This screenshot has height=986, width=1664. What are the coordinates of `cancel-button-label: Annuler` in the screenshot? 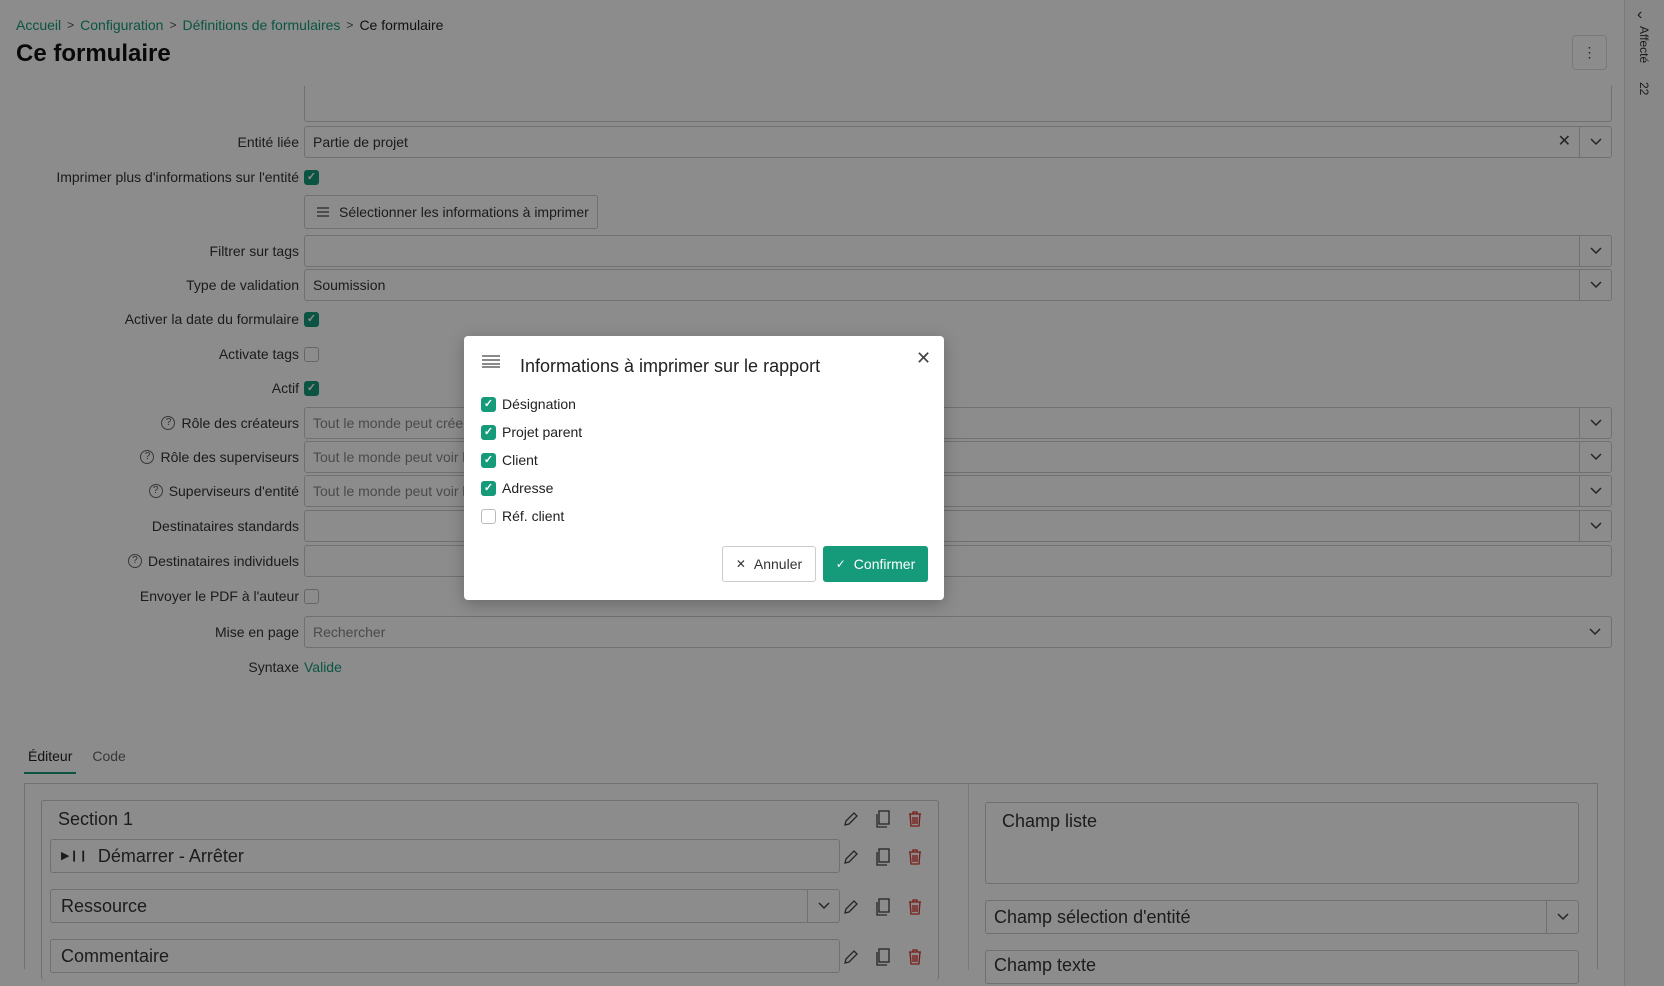 It's located at (778, 564).